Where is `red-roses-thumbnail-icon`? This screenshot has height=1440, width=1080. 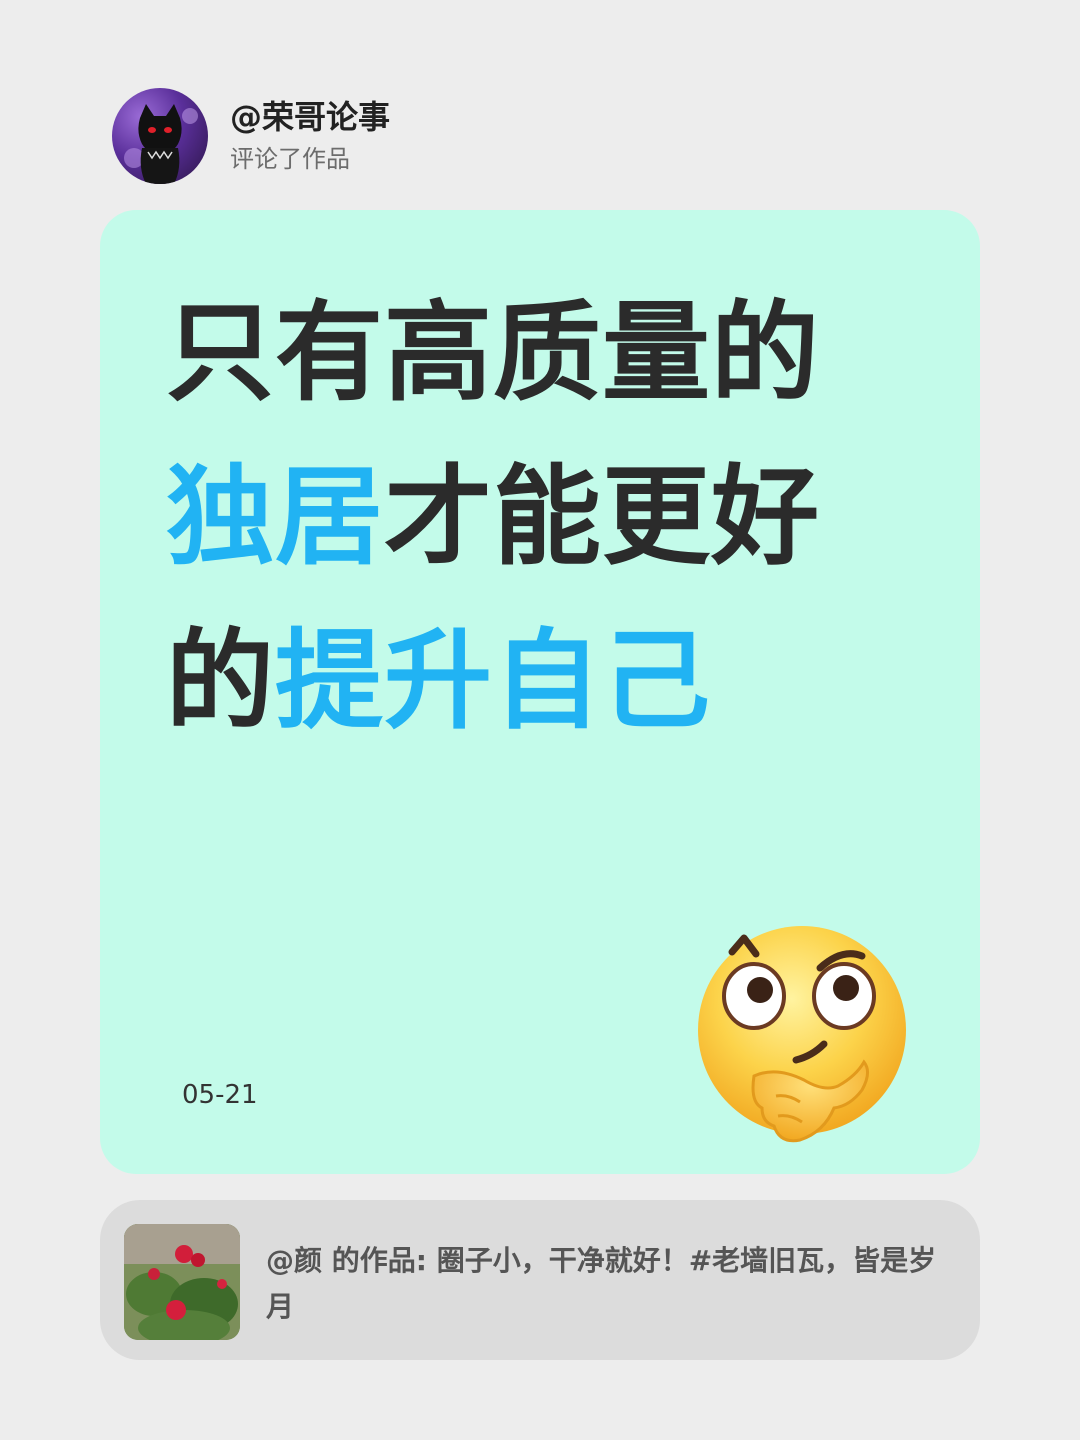
red-roses-thumbnail-icon is located at coordinates (182, 1282).